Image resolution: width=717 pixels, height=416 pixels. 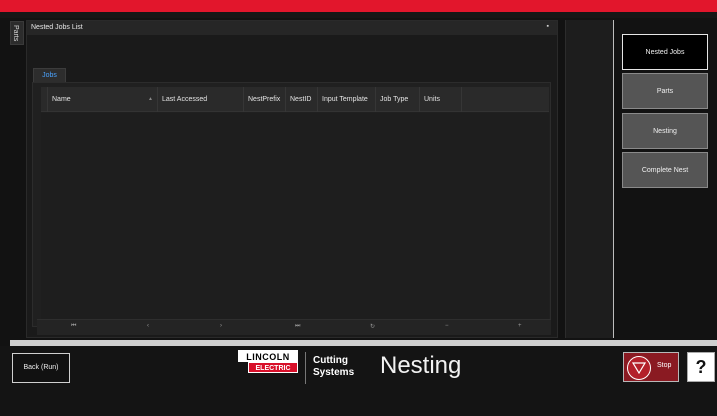 I want to click on remove-icon: −, so click(x=447, y=326).